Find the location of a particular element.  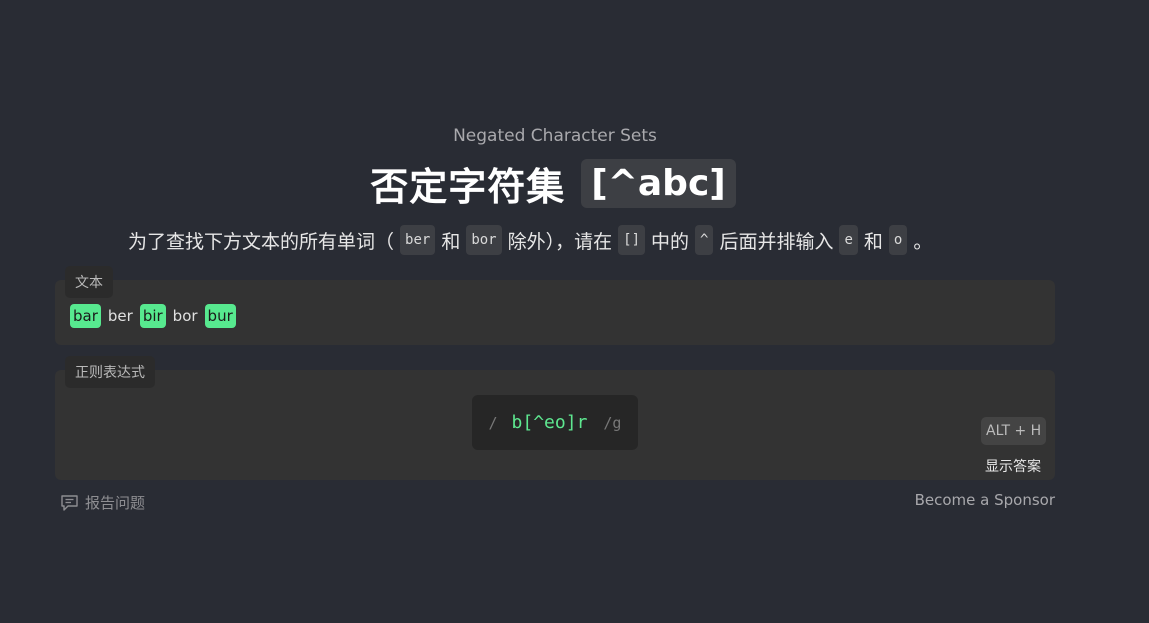

desc-code: ber is located at coordinates (418, 240).